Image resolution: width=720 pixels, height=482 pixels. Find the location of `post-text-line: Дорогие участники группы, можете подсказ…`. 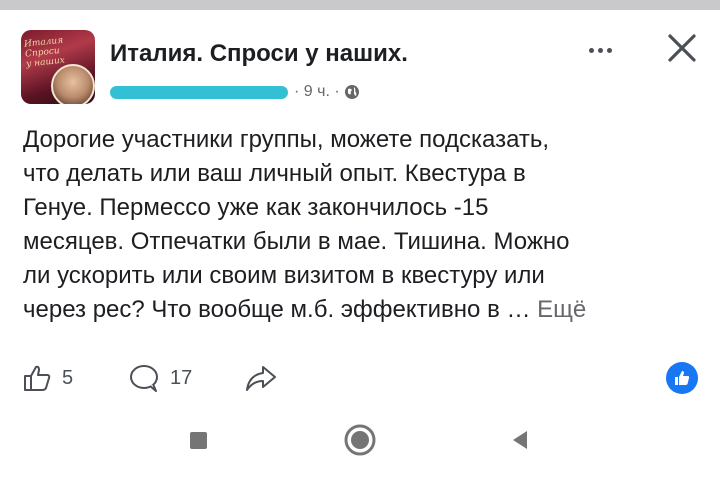

post-text-line: Дорогие участники группы, можете подсказ… is located at coordinates (286, 139).